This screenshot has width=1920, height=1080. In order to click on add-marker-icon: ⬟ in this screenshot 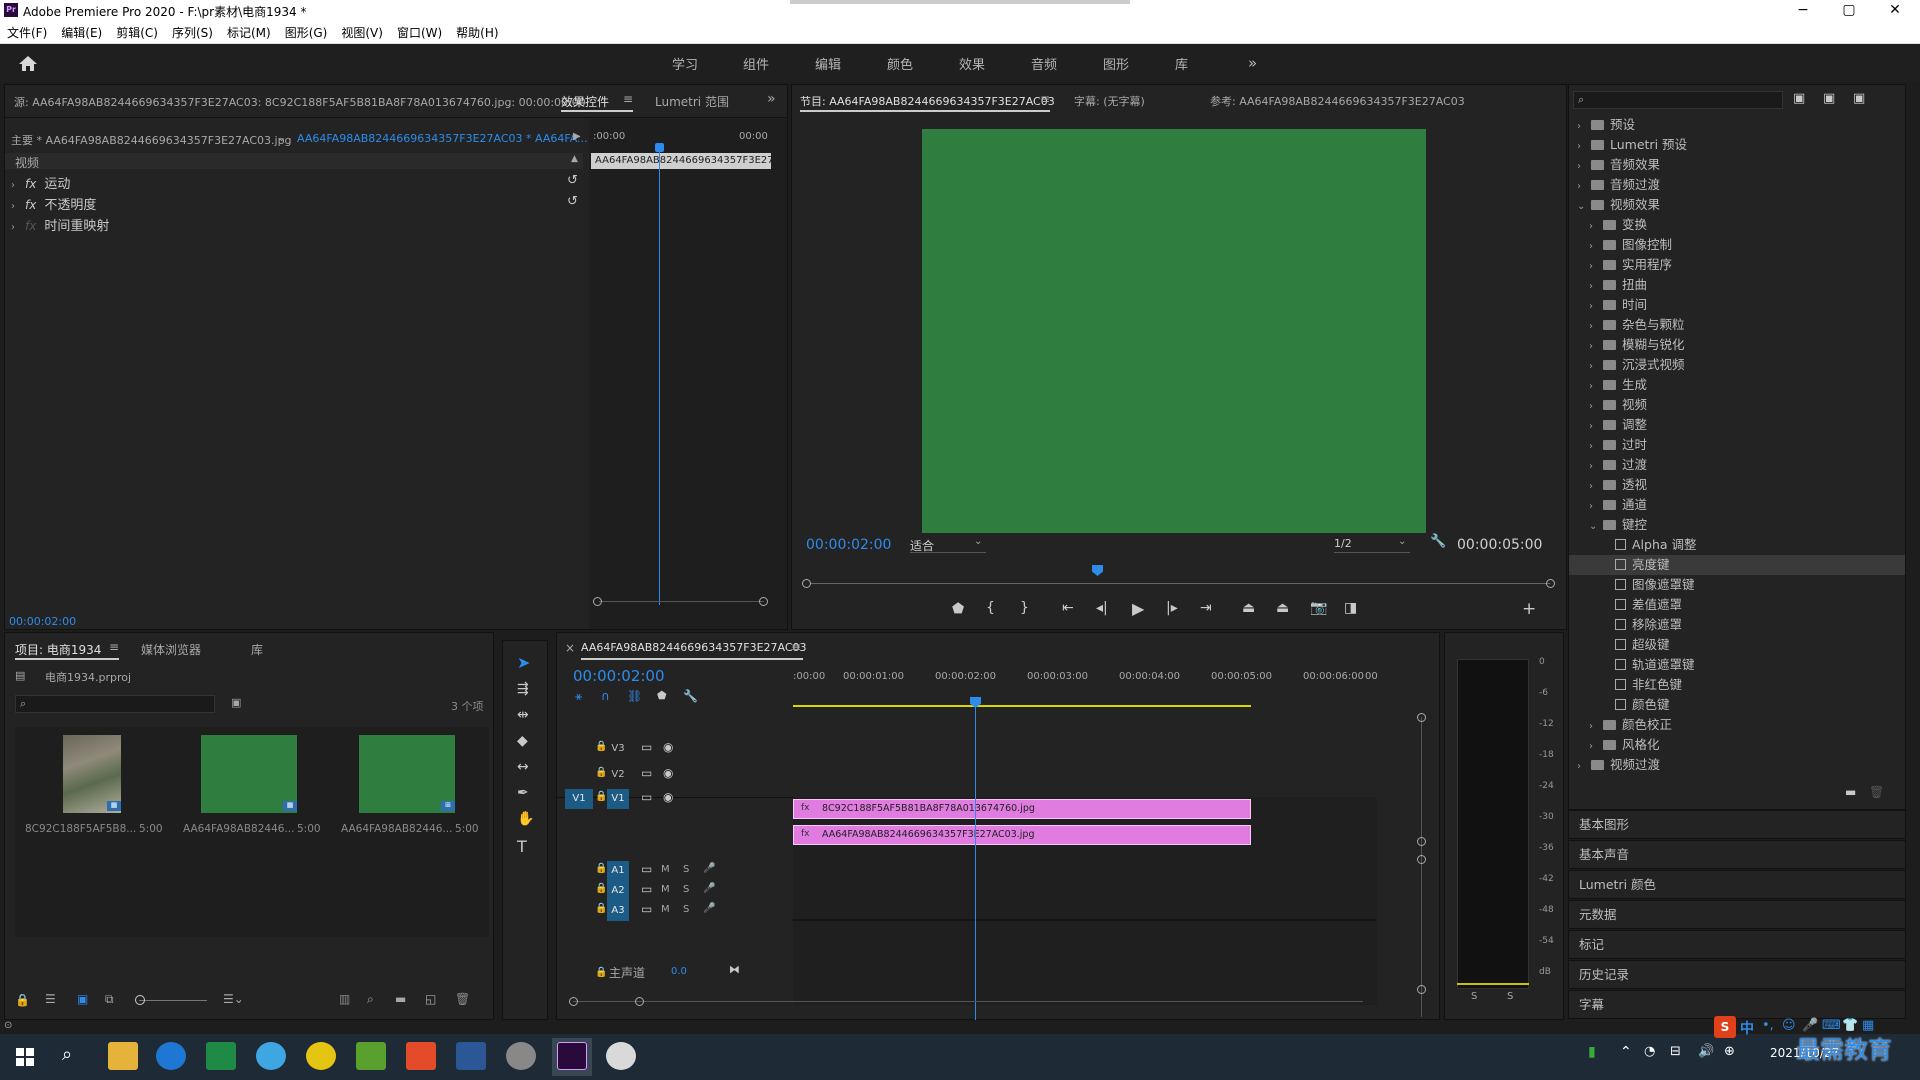, I will do `click(958, 609)`.